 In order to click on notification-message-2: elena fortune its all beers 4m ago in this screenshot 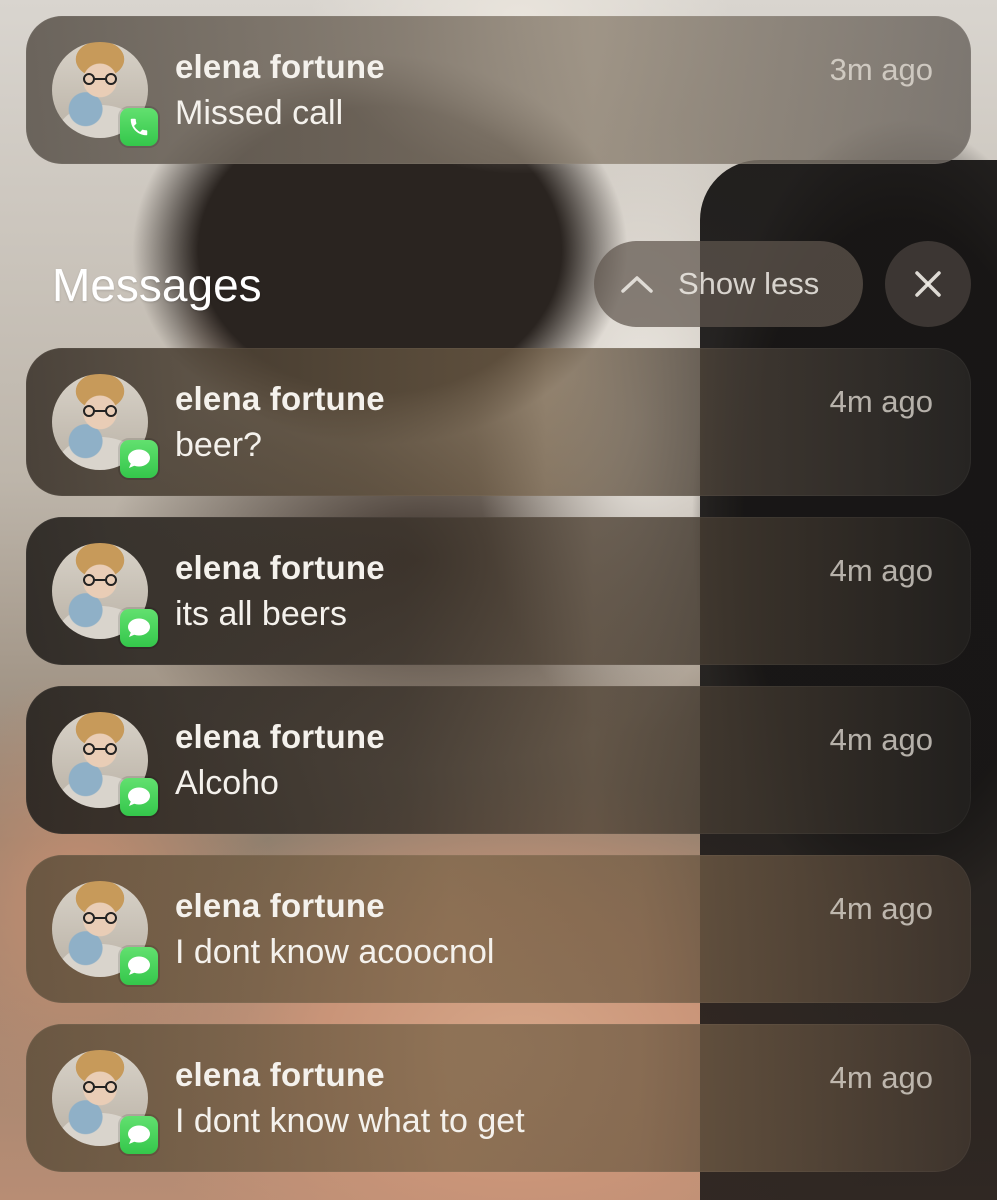, I will do `click(498, 591)`.